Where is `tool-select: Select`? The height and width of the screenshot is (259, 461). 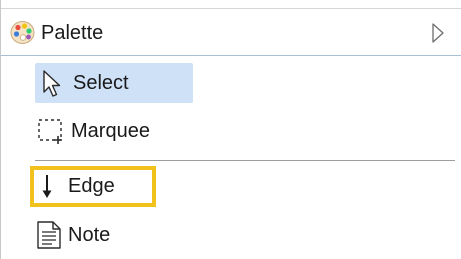 tool-select: Select is located at coordinates (114, 83).